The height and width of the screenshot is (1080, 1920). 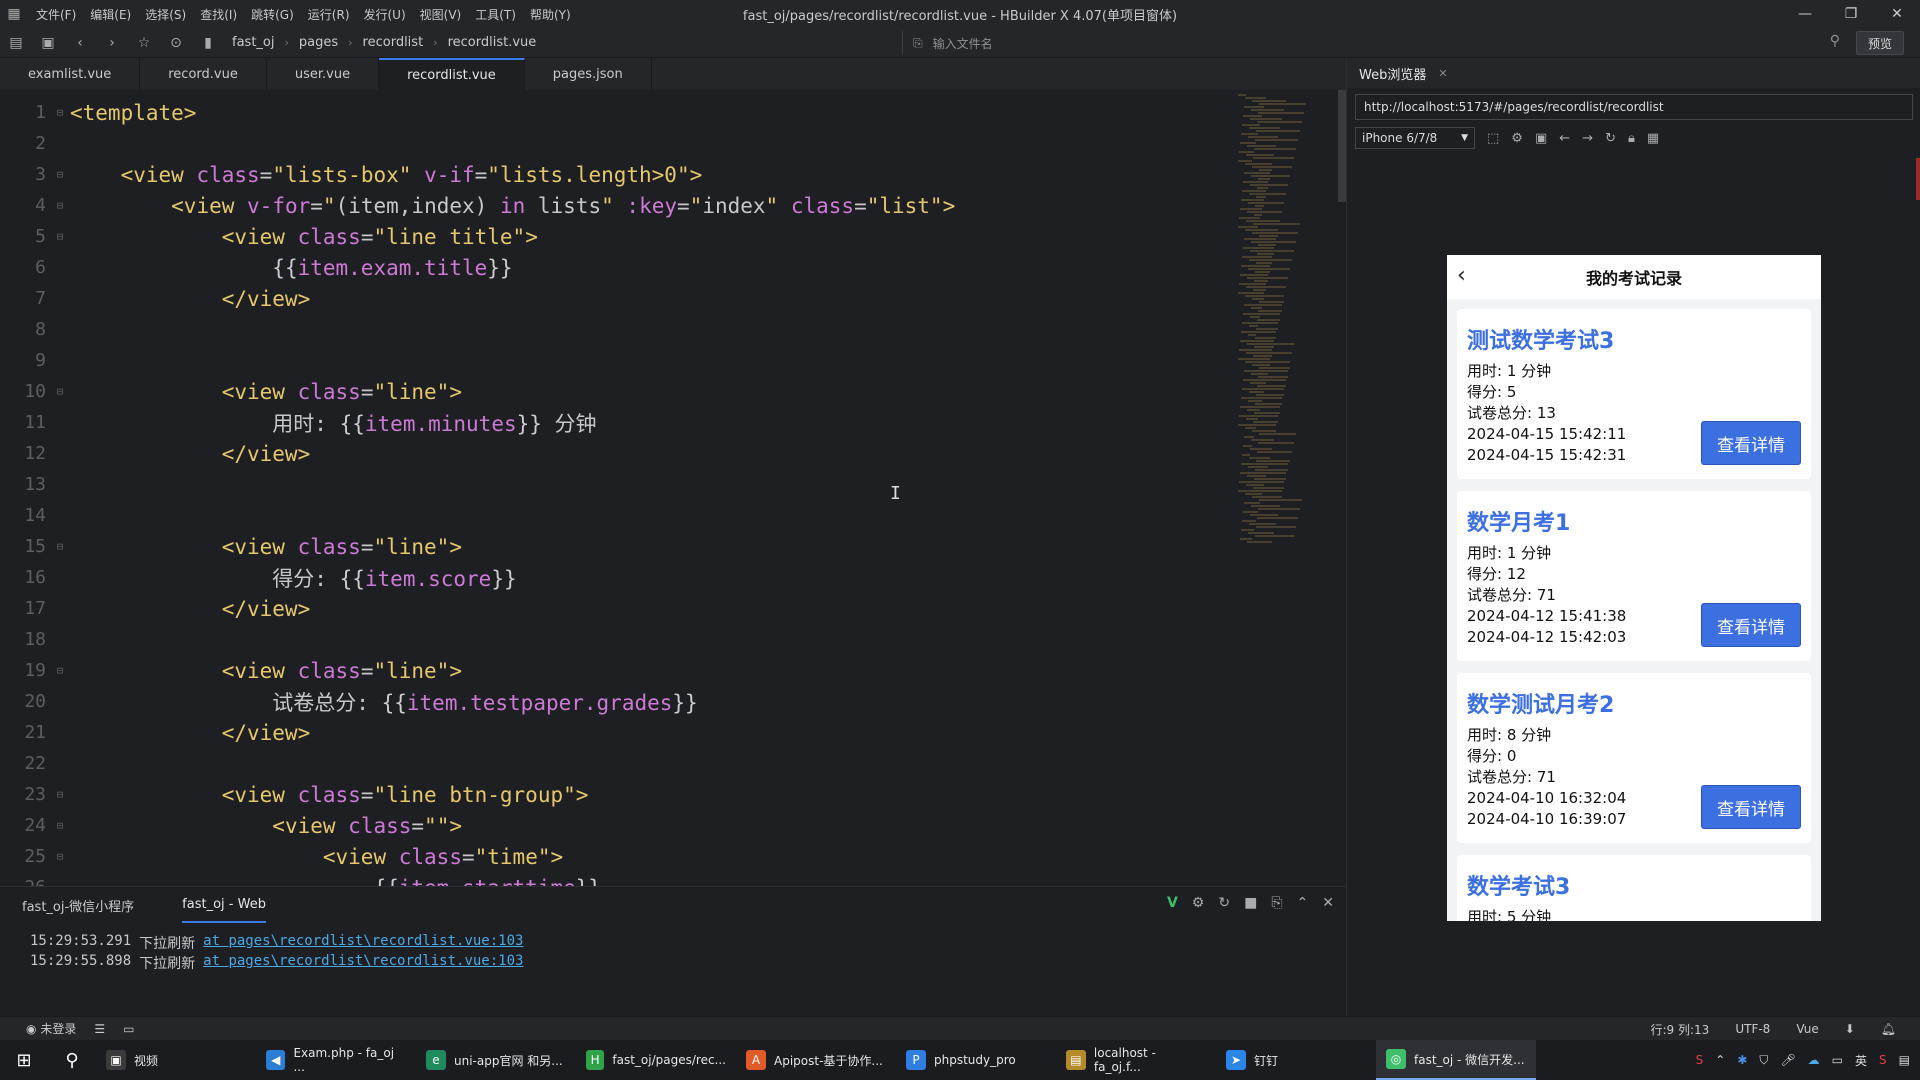 What do you see at coordinates (1904, 1060) in the screenshot?
I see `action-center-icon: ▤` at bounding box center [1904, 1060].